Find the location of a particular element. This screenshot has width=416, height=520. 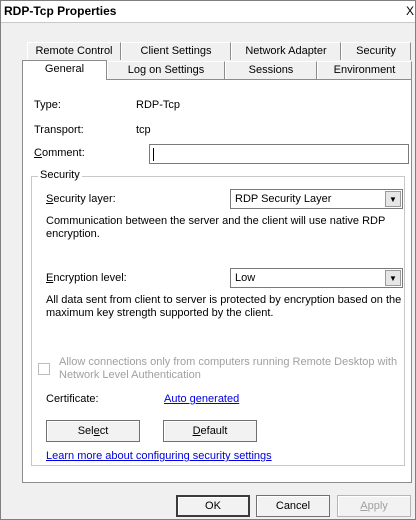

comment-input is located at coordinates (279, 154).